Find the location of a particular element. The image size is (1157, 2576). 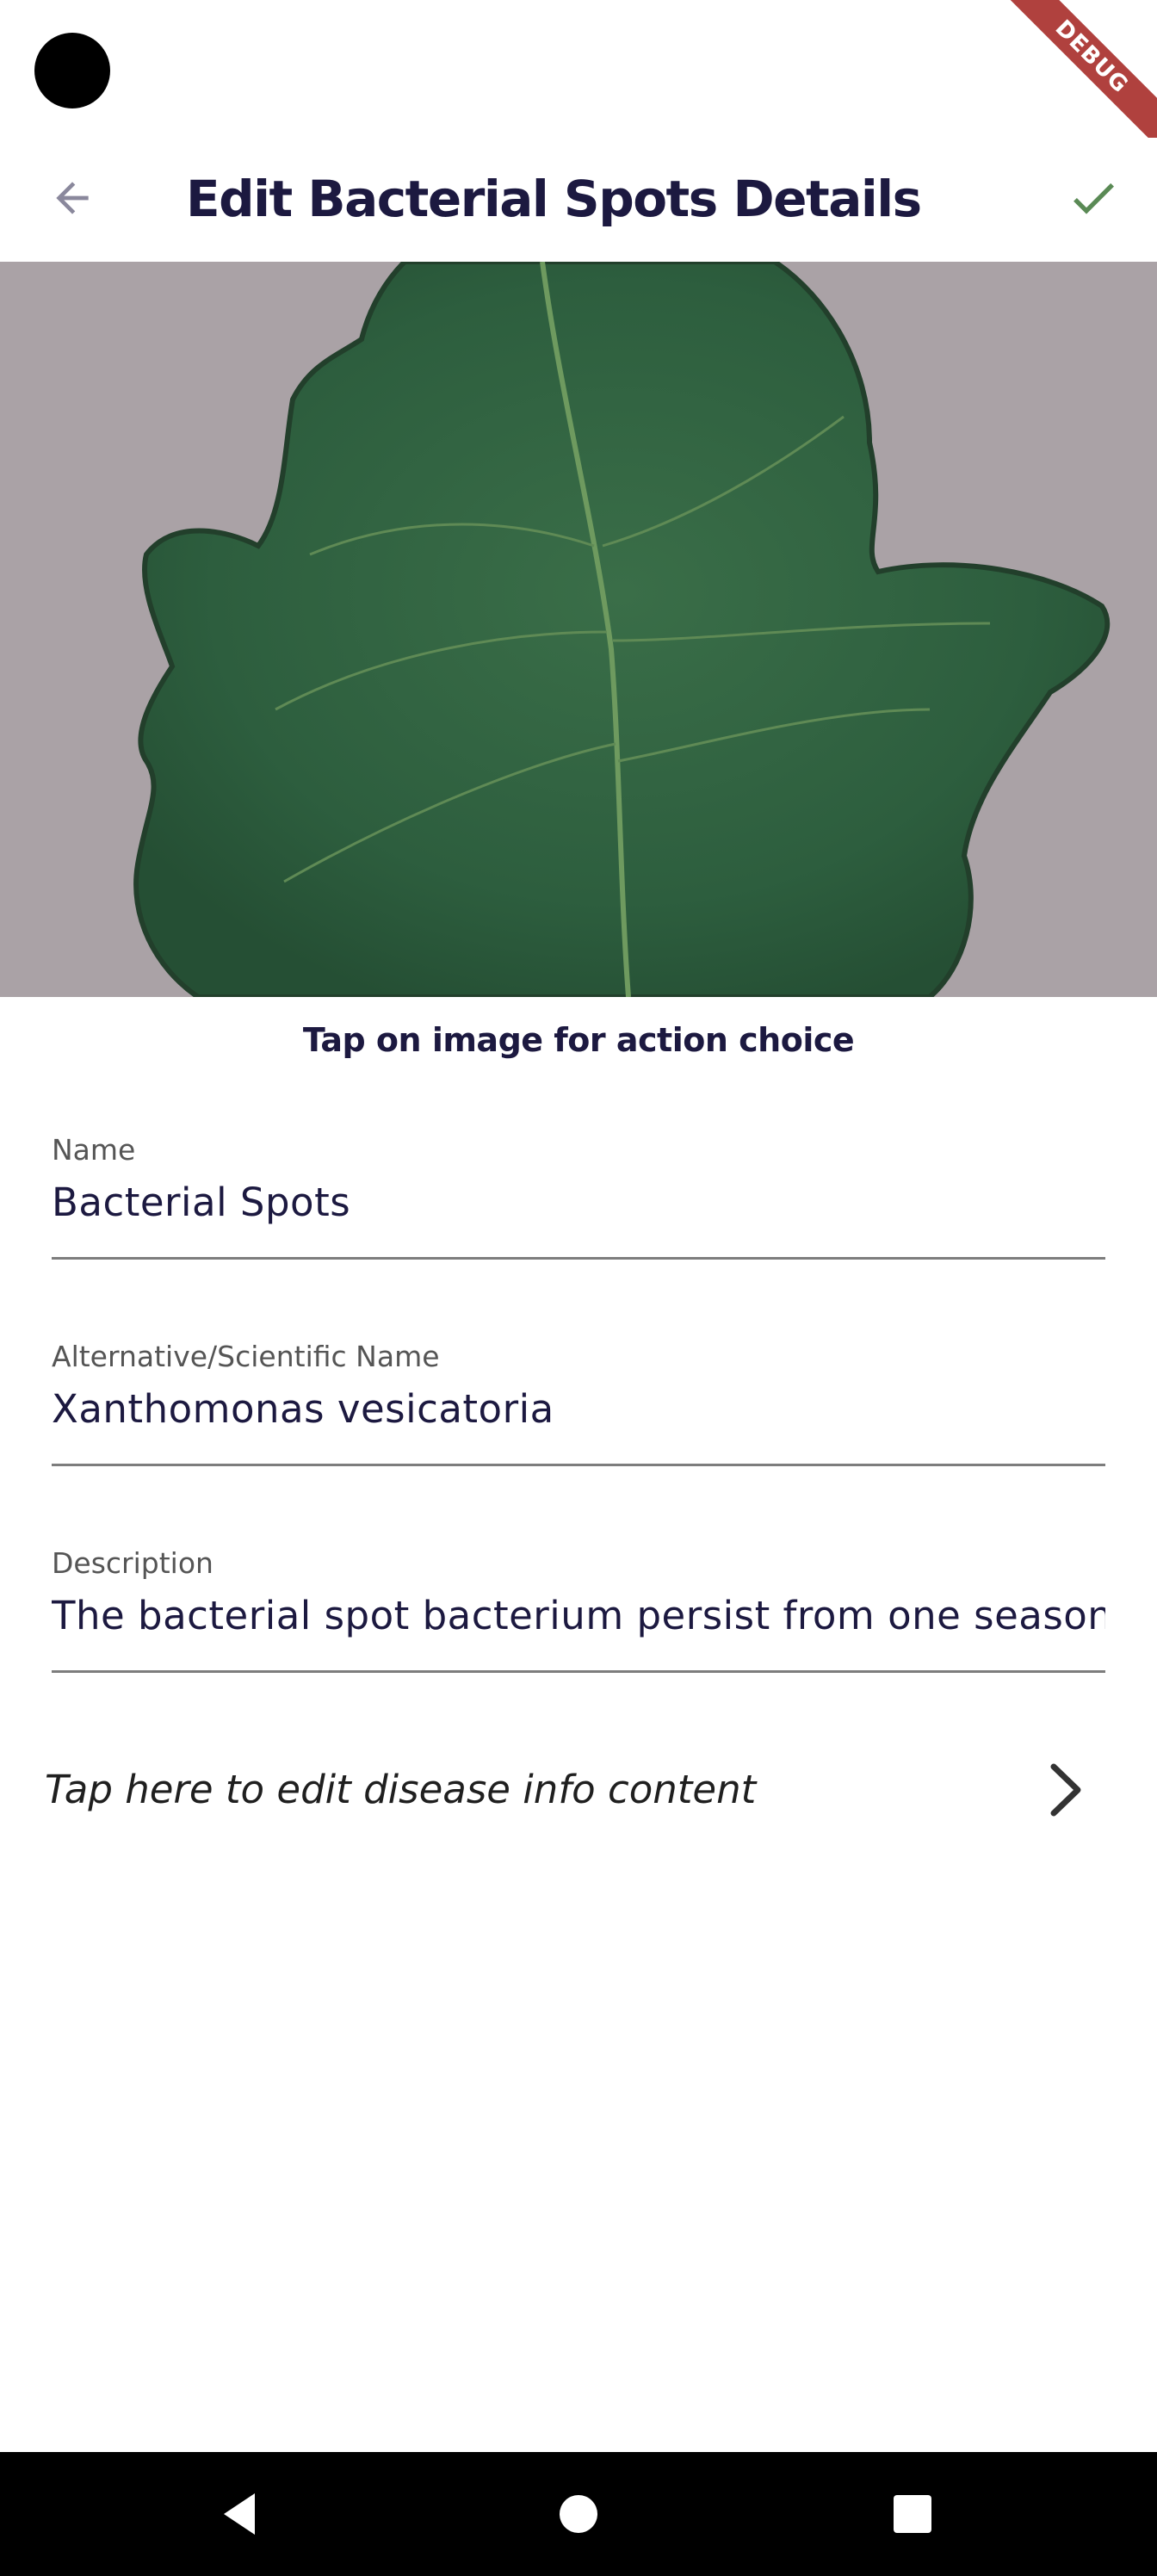

nav-back-icon is located at coordinates (239, 2514).